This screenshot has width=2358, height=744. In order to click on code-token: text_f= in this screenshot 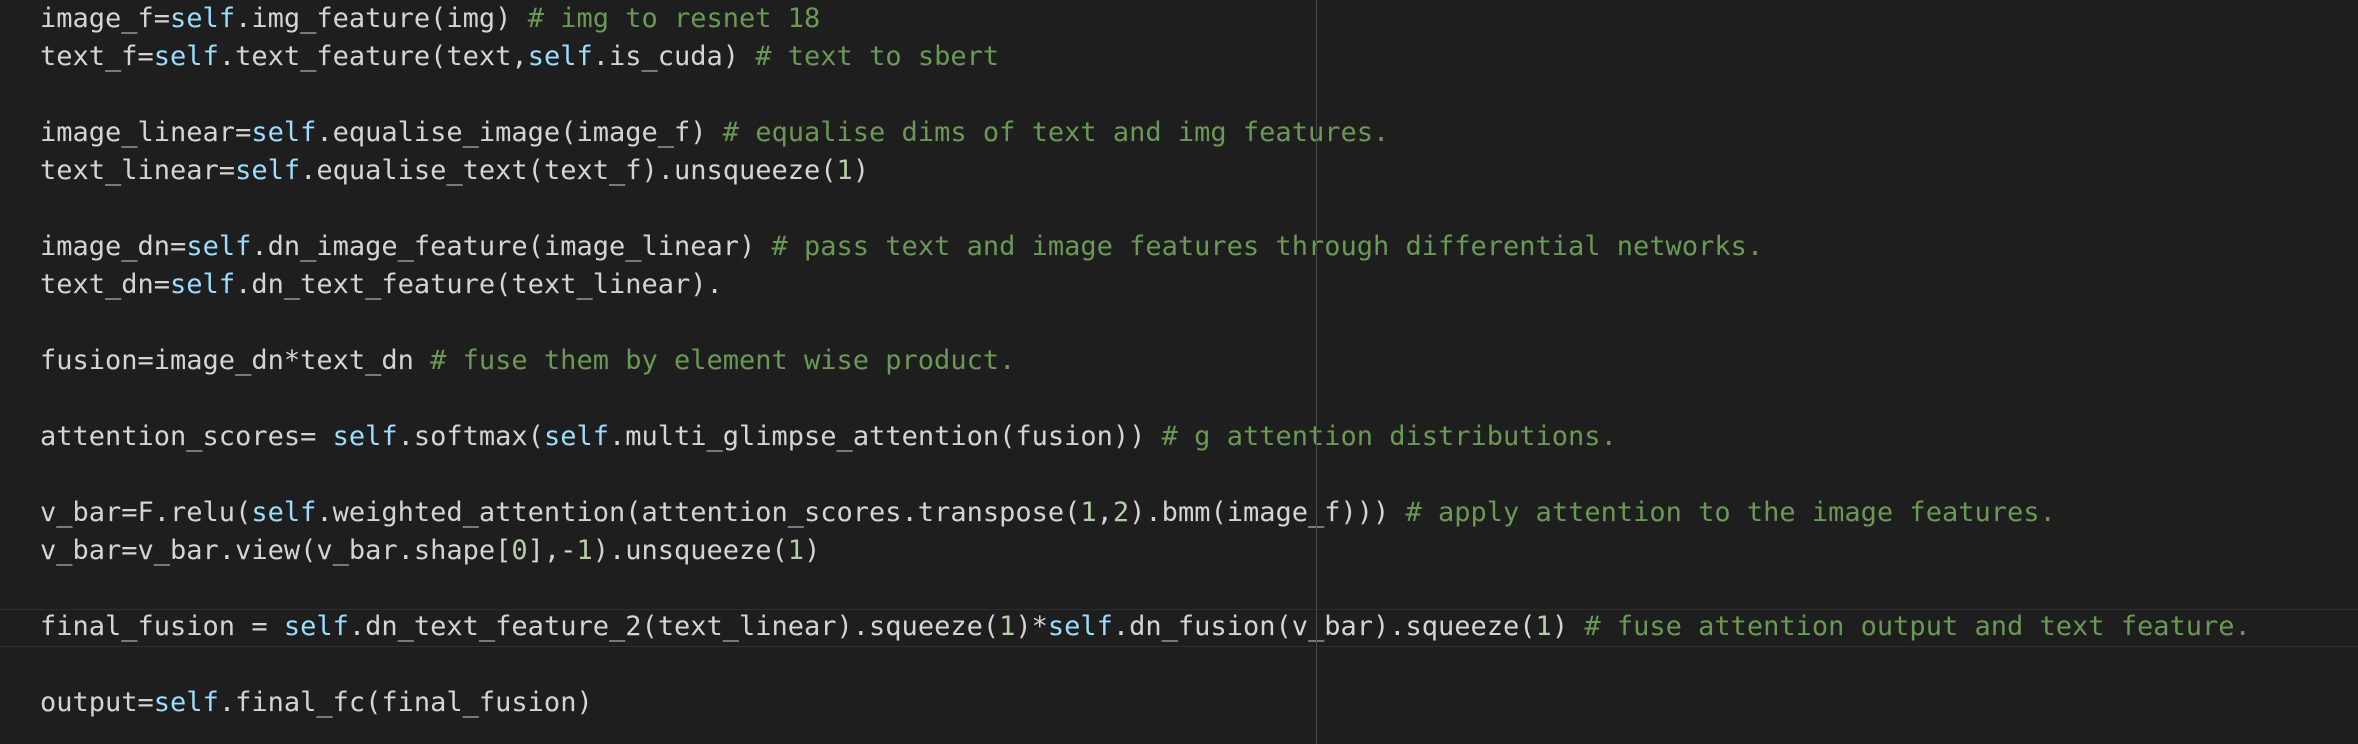, I will do `click(97, 56)`.